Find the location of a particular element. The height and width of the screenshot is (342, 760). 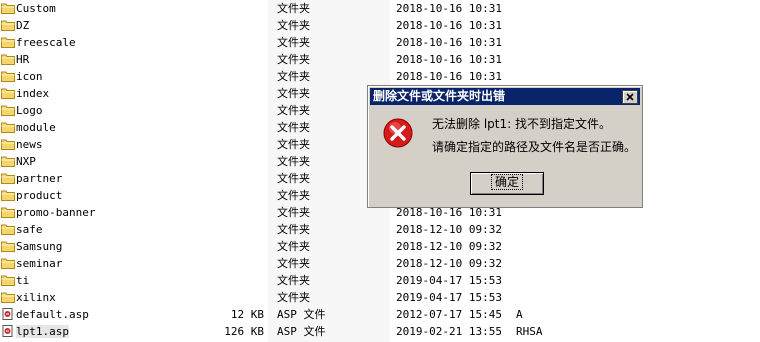

file-name: Samsung is located at coordinates (39, 246).